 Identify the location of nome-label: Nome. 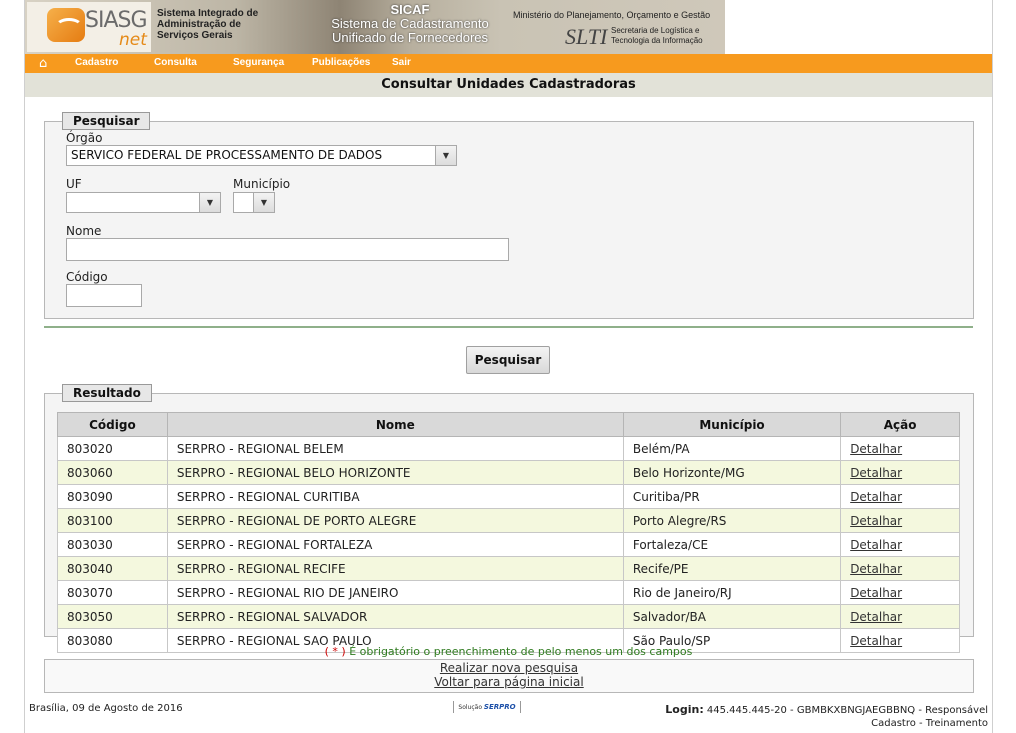
(84, 231).